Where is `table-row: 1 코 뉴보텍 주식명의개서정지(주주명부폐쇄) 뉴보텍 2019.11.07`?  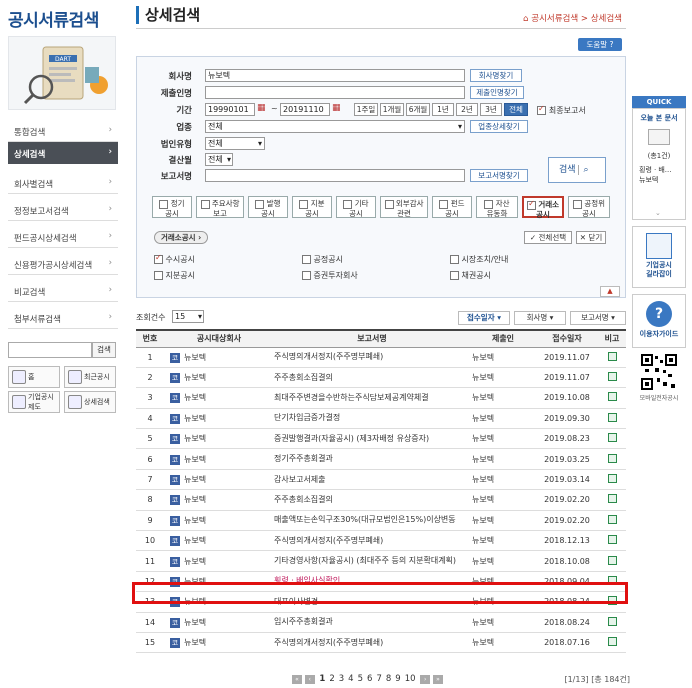
table-row: 1 코 뉴보텍 주식명의개서정지(주주명부폐쇄) 뉴보텍 2019.11.07 is located at coordinates (381, 357).